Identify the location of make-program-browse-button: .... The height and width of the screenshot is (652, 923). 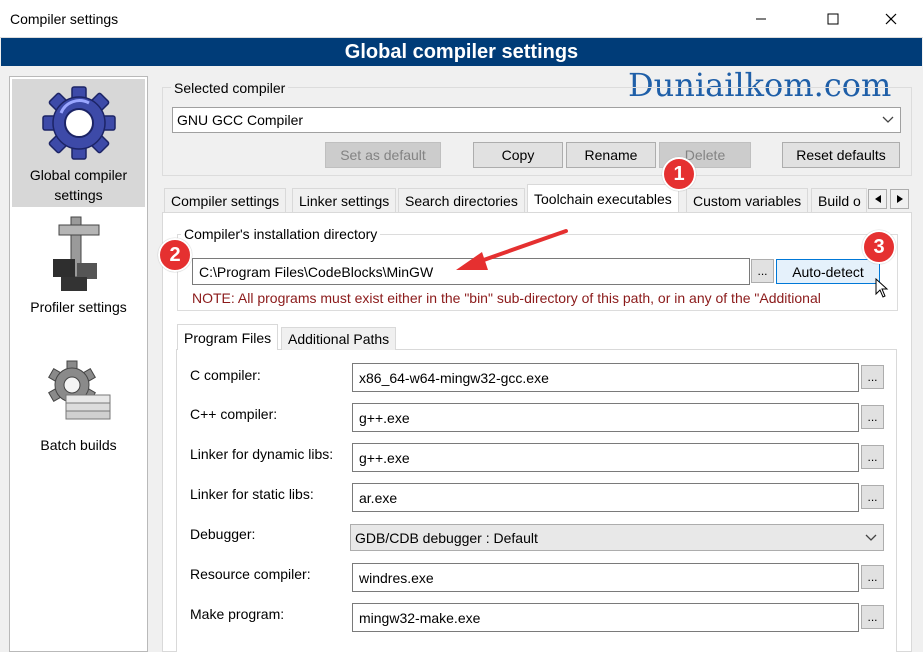
(872, 617).